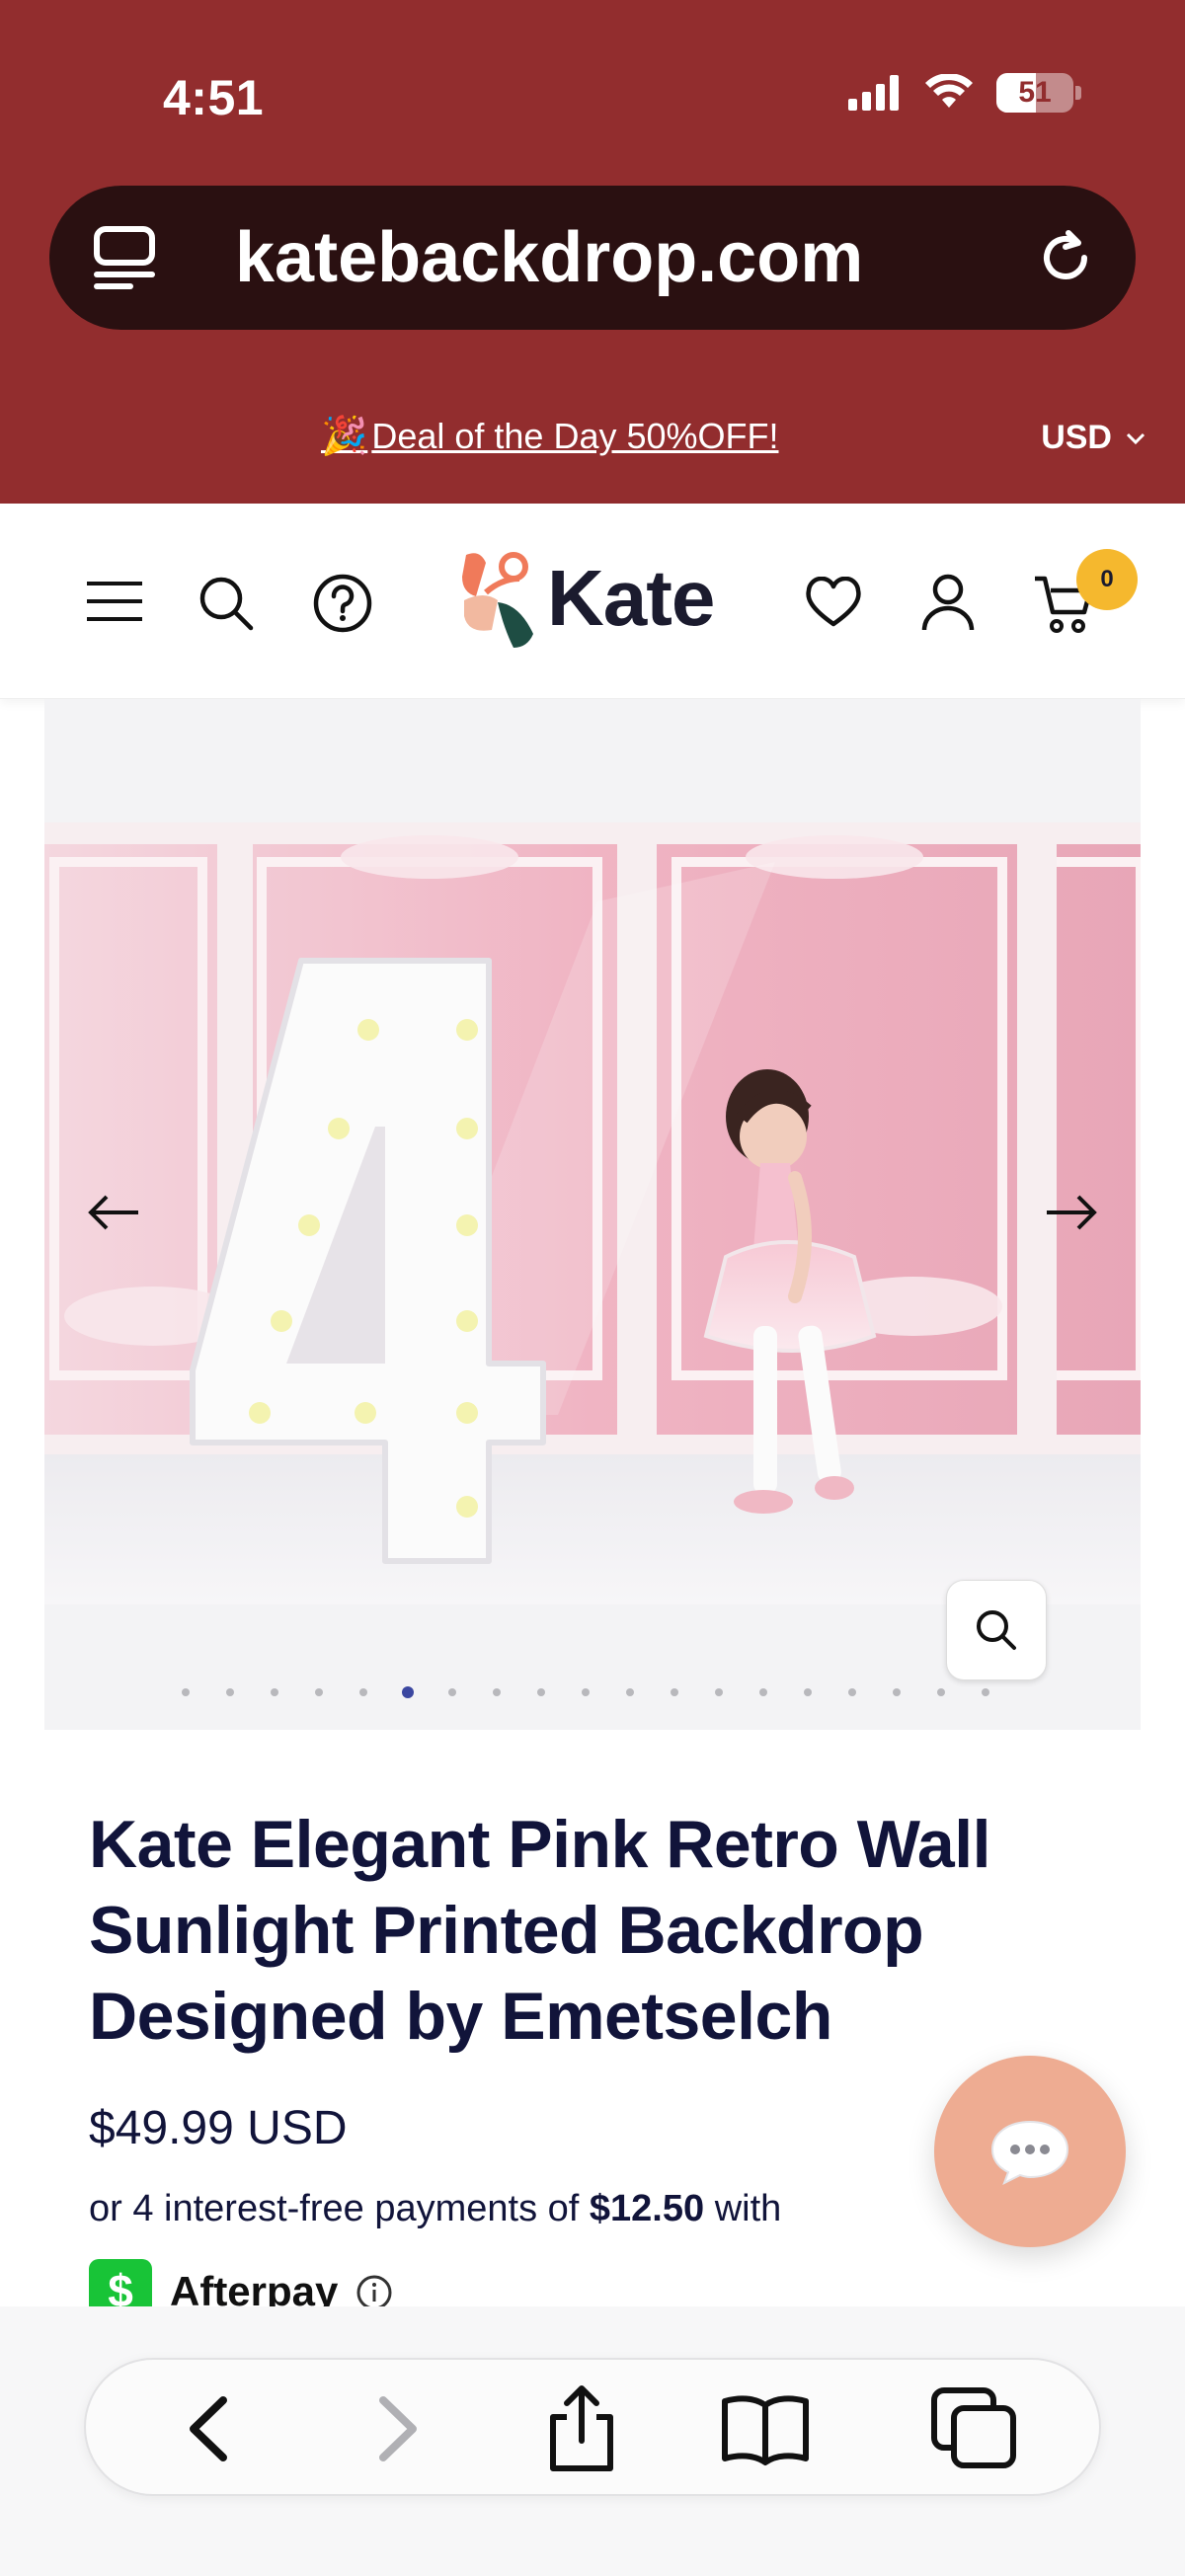 The width and height of the screenshot is (1185, 2576). What do you see at coordinates (1136, 438) in the screenshot?
I see `chevron-down-icon` at bounding box center [1136, 438].